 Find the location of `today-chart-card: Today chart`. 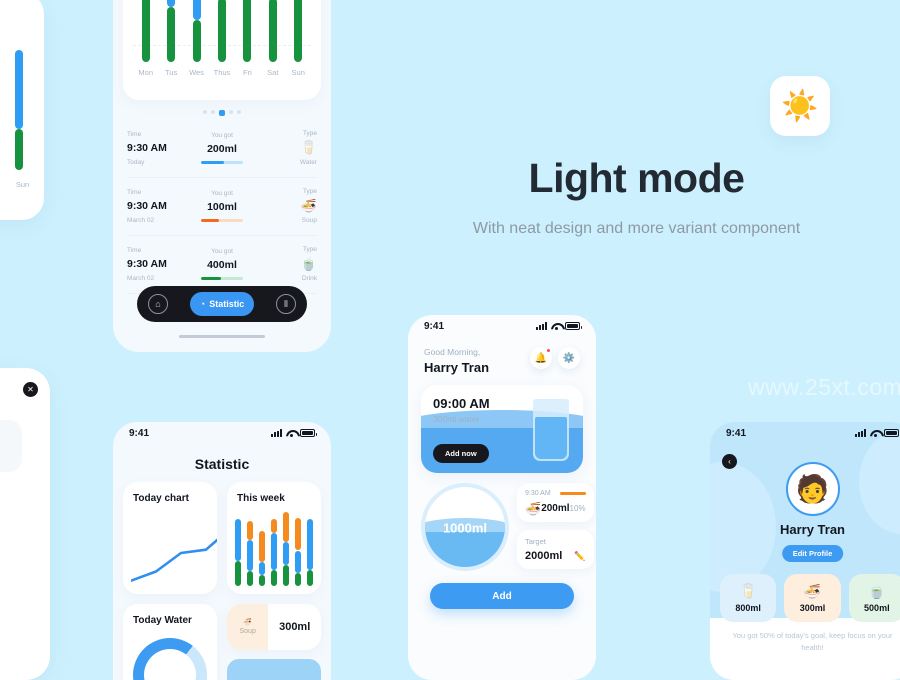

today-chart-card: Today chart is located at coordinates (170, 538).